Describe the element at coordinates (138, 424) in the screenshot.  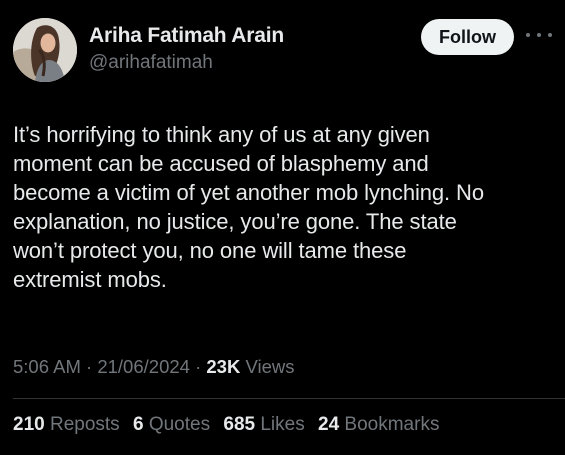
I see `quotes-count: 6` at that location.